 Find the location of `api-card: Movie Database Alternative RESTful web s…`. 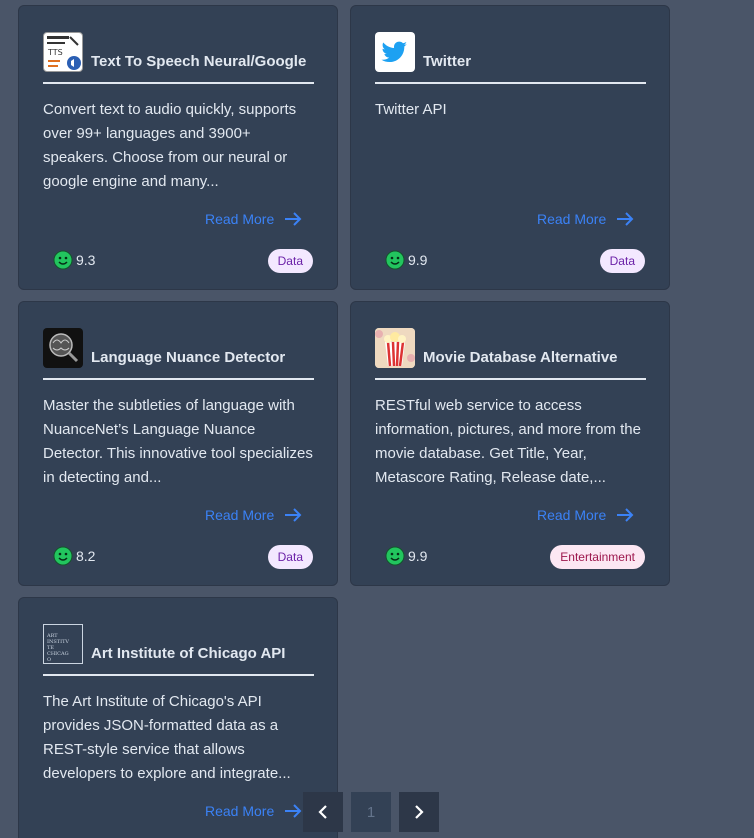

api-card: Movie Database Alternative RESTful web s… is located at coordinates (510, 443).